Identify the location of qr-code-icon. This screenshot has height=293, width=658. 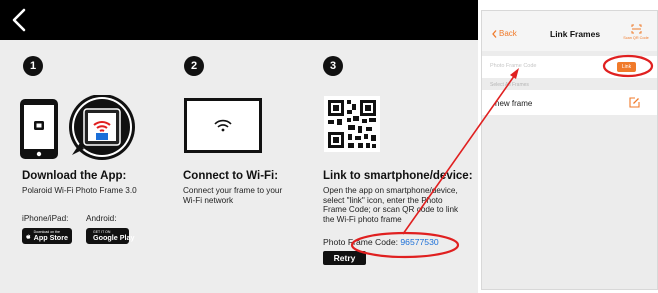
(352, 124).